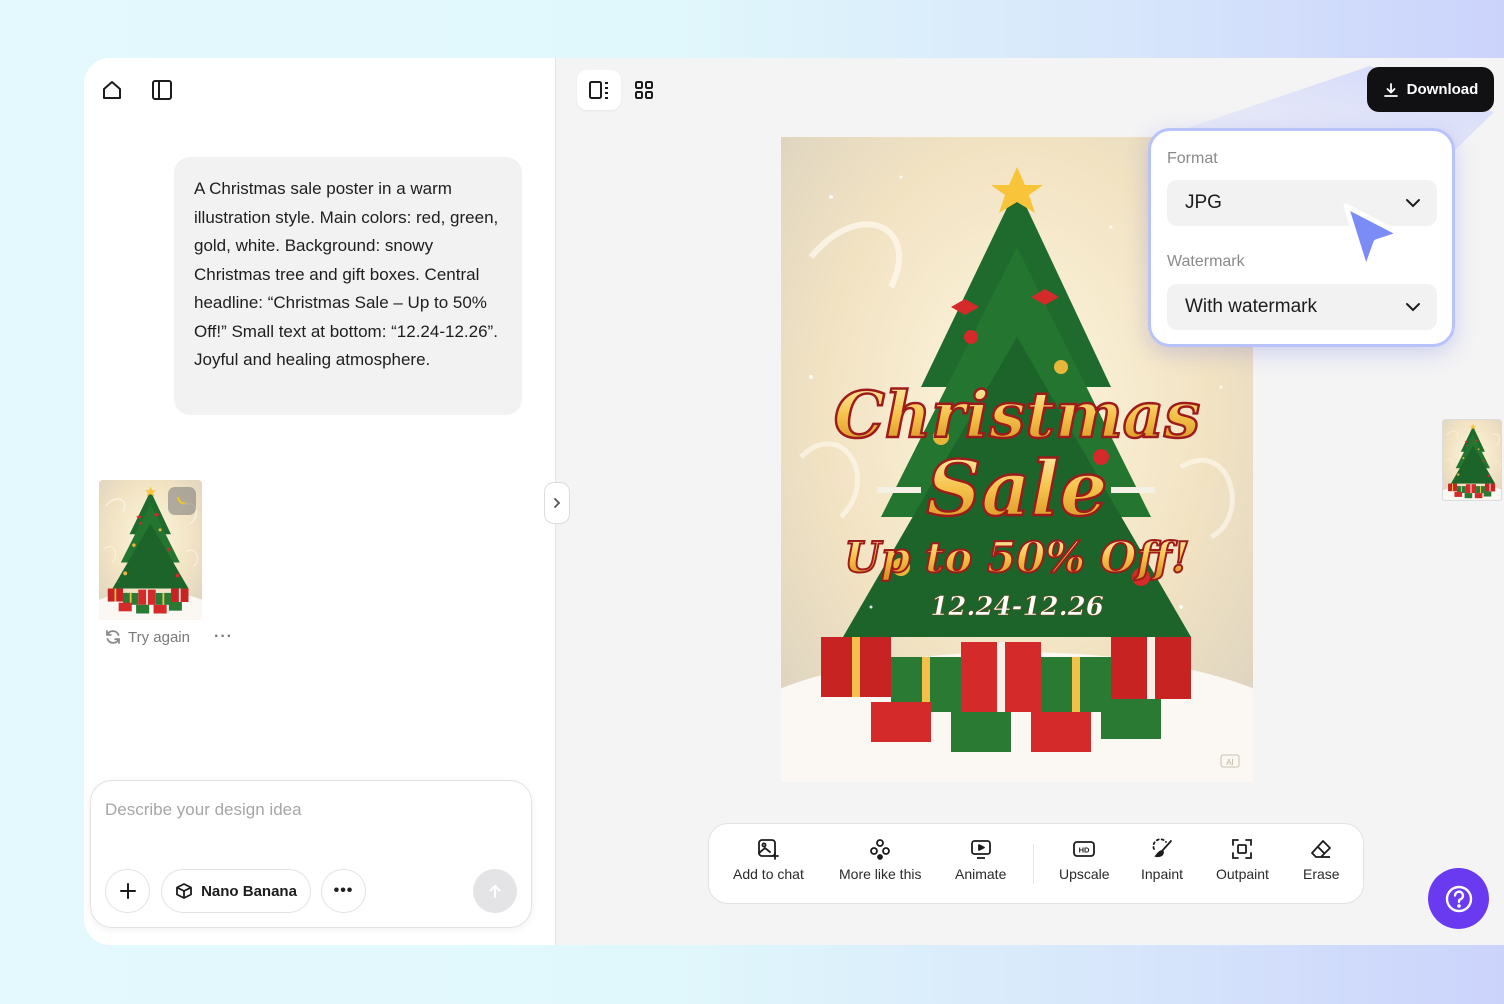  What do you see at coordinates (1321, 874) in the screenshot?
I see `erase-label: Erase` at bounding box center [1321, 874].